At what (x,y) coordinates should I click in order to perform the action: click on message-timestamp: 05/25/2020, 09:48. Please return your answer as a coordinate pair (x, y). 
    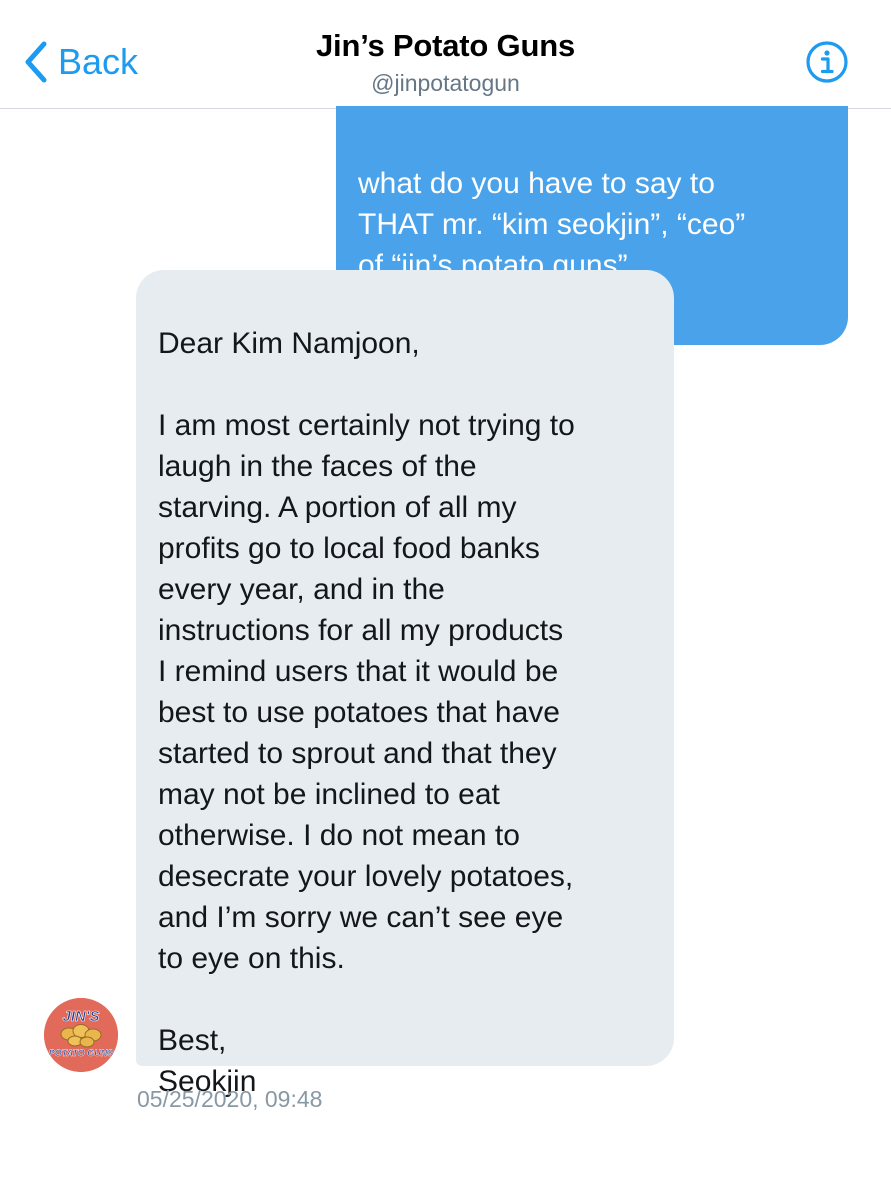
    Looking at the image, I should click on (230, 1099).